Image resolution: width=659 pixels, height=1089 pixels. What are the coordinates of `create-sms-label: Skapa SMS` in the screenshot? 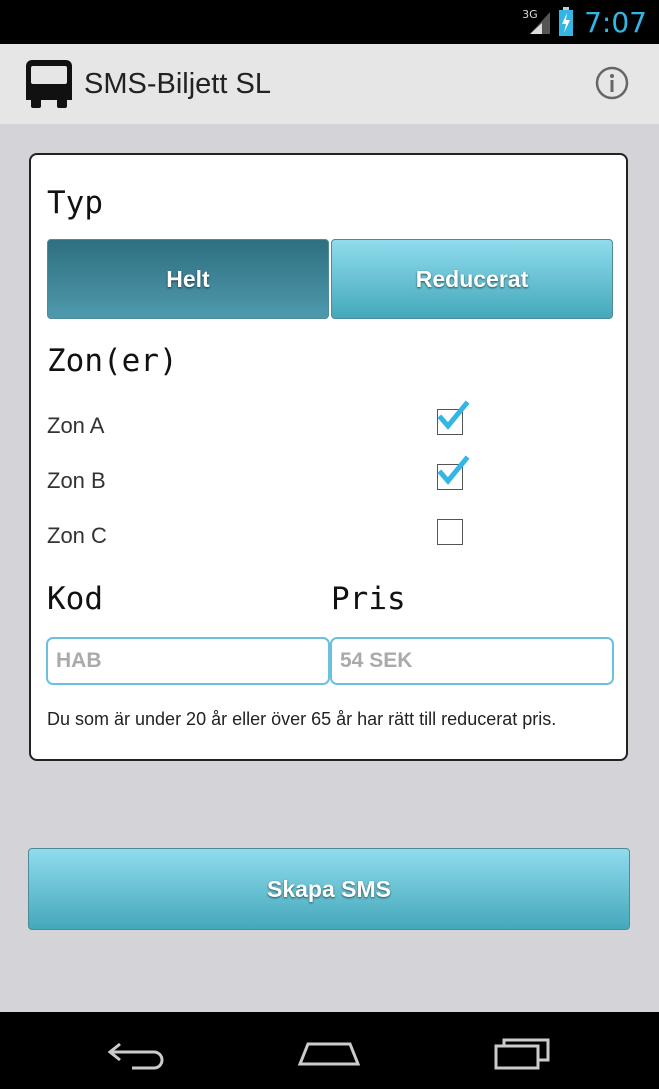 It's located at (329, 888).